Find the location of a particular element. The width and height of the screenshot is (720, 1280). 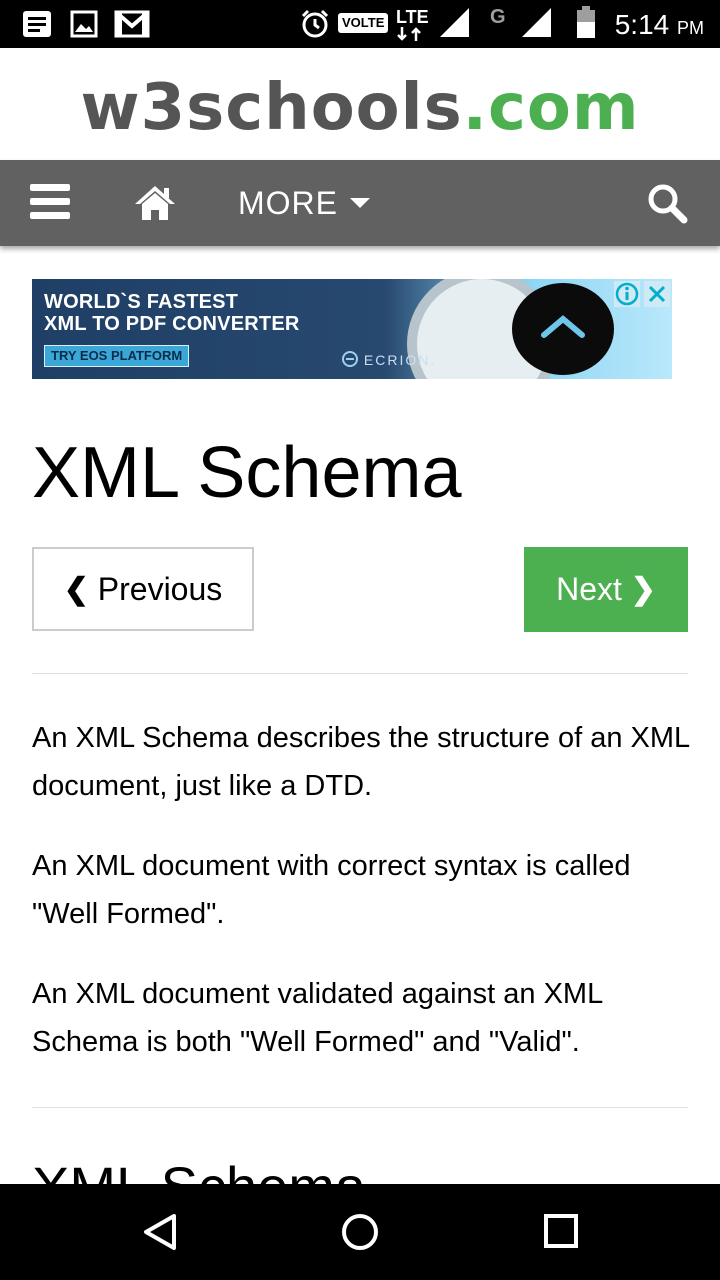

close-icon is located at coordinates (657, 294).